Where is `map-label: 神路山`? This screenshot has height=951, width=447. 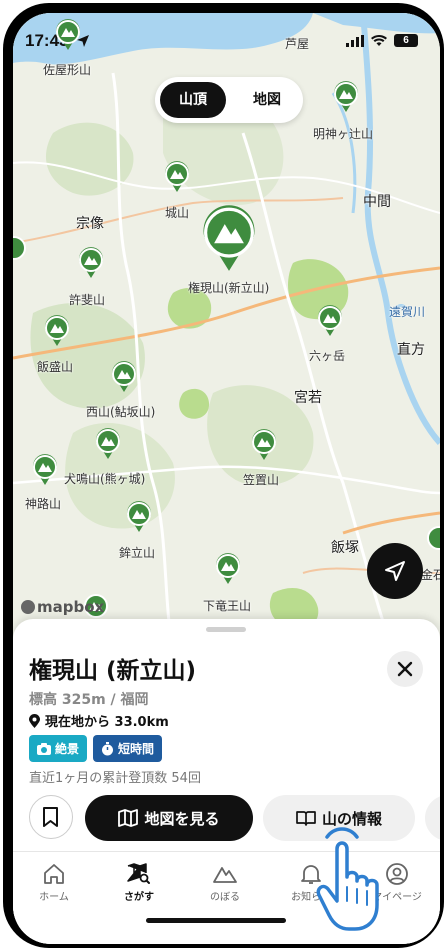
map-label: 神路山 is located at coordinates (43, 504).